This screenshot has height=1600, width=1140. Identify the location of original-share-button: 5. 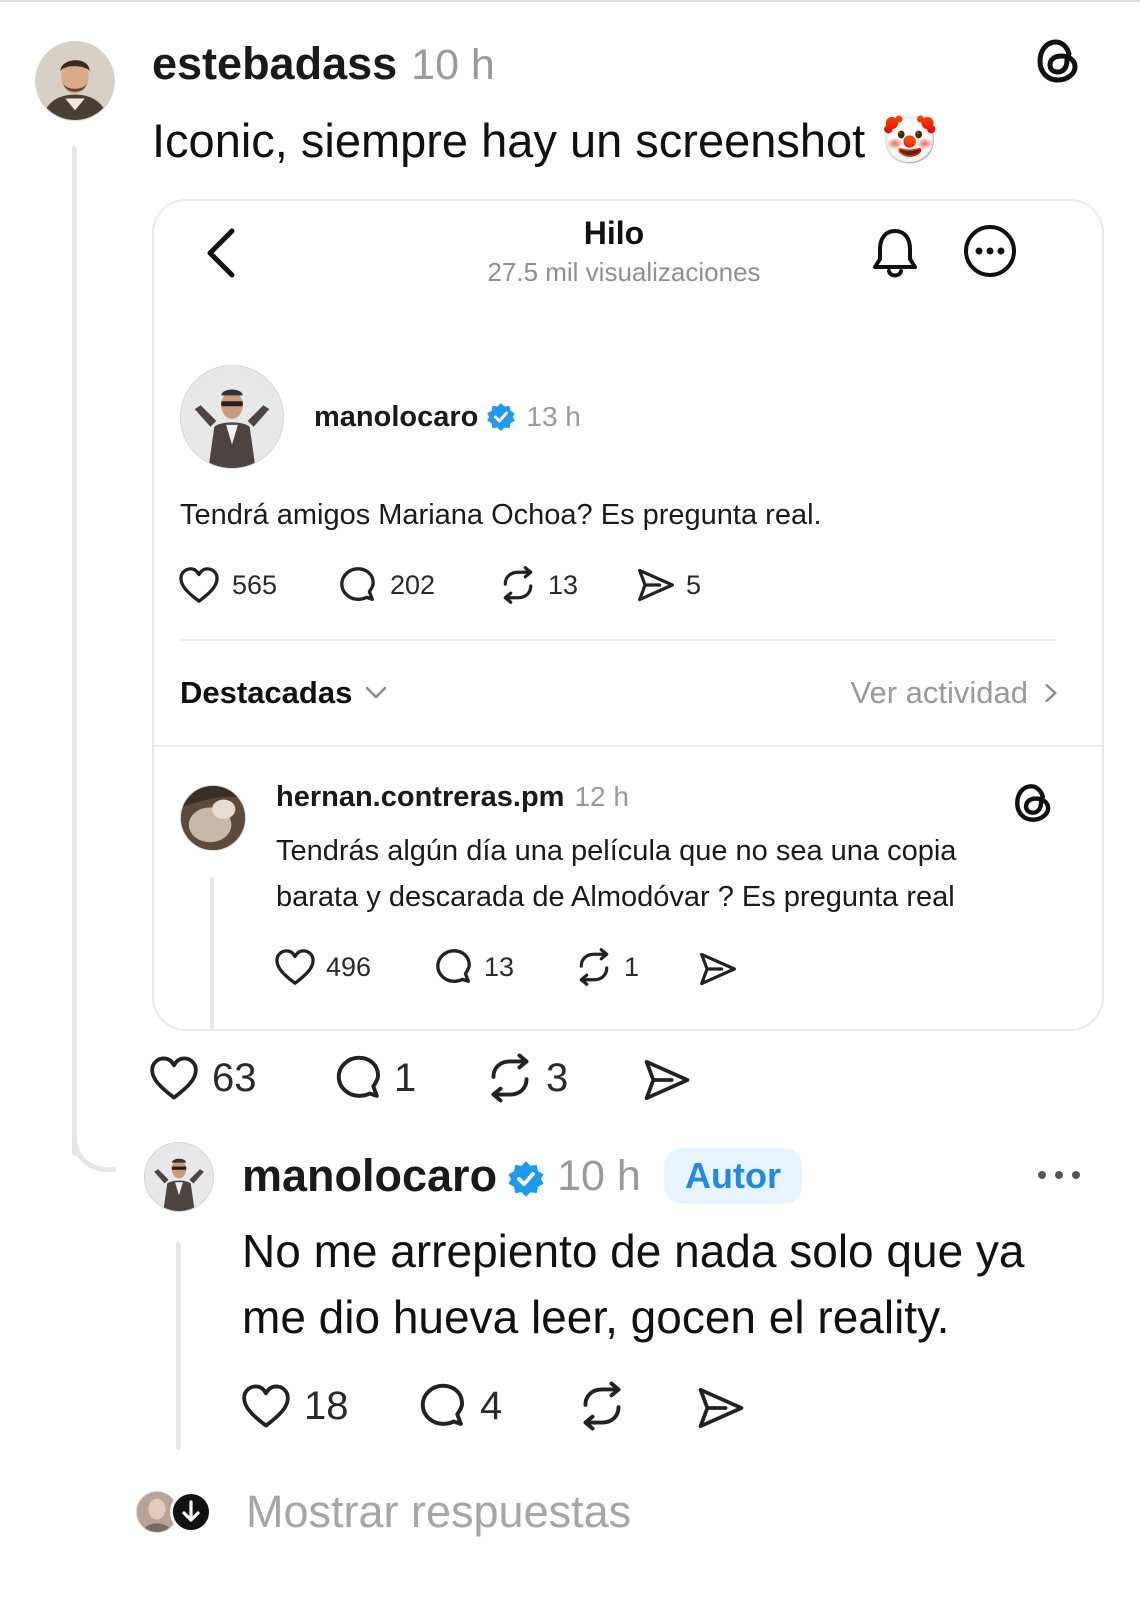
(668, 585).